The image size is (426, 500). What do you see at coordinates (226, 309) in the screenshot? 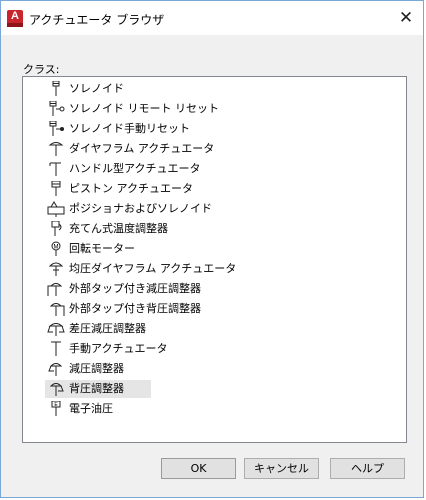
I see `list-item: 外部タップ付き背圧調整器` at bounding box center [226, 309].